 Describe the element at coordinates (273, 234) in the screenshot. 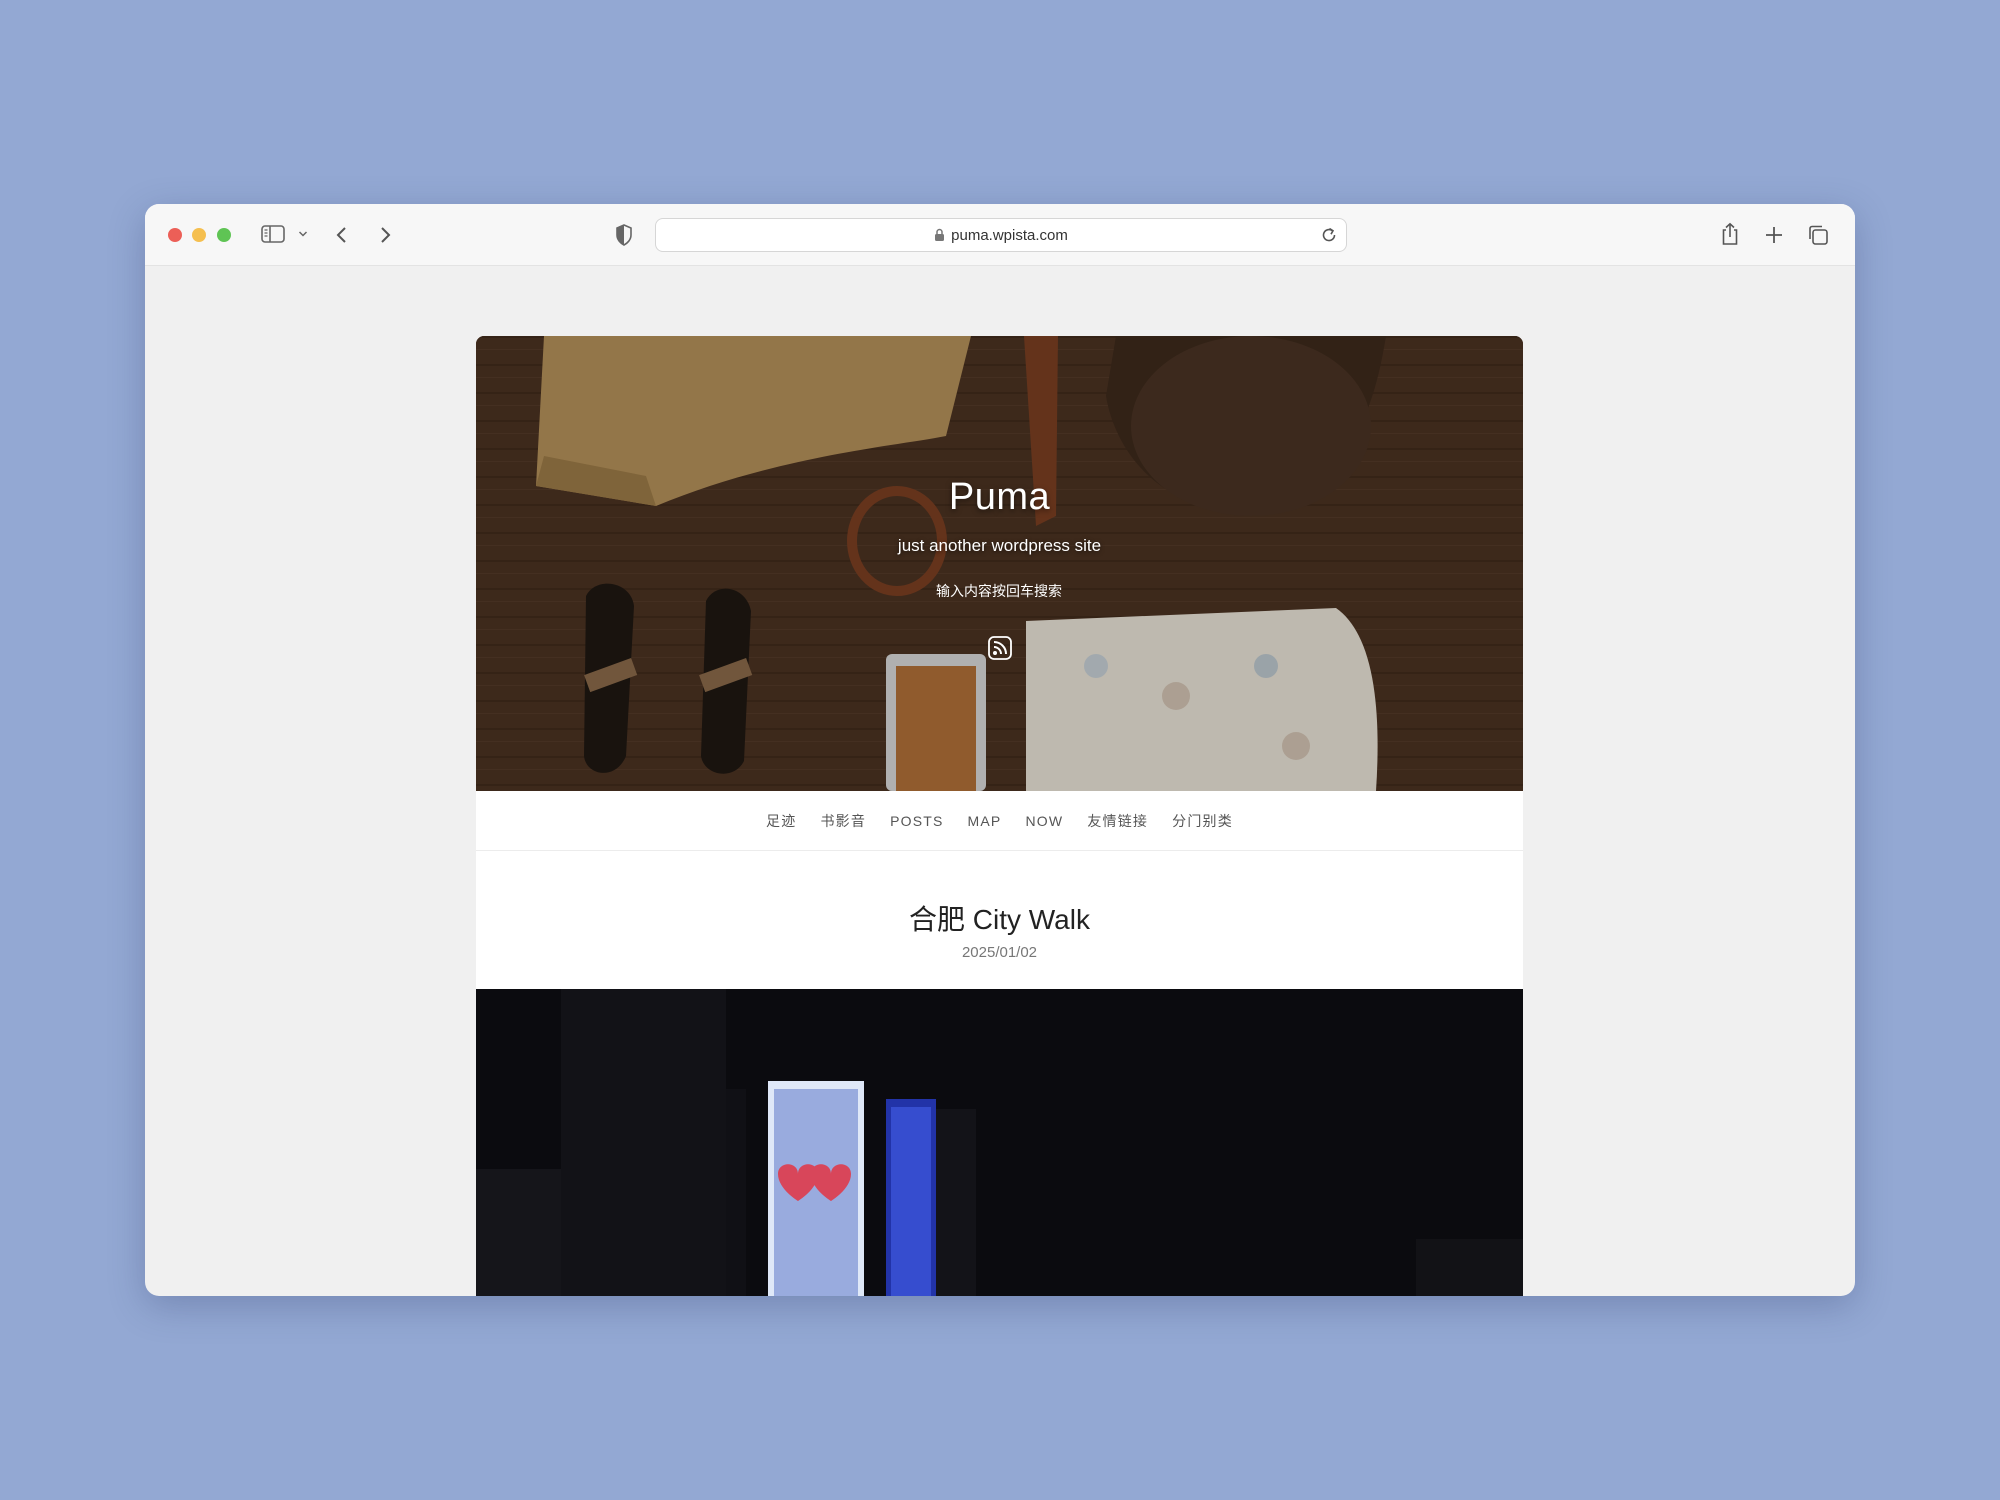

I see `sidebar-icon` at that location.